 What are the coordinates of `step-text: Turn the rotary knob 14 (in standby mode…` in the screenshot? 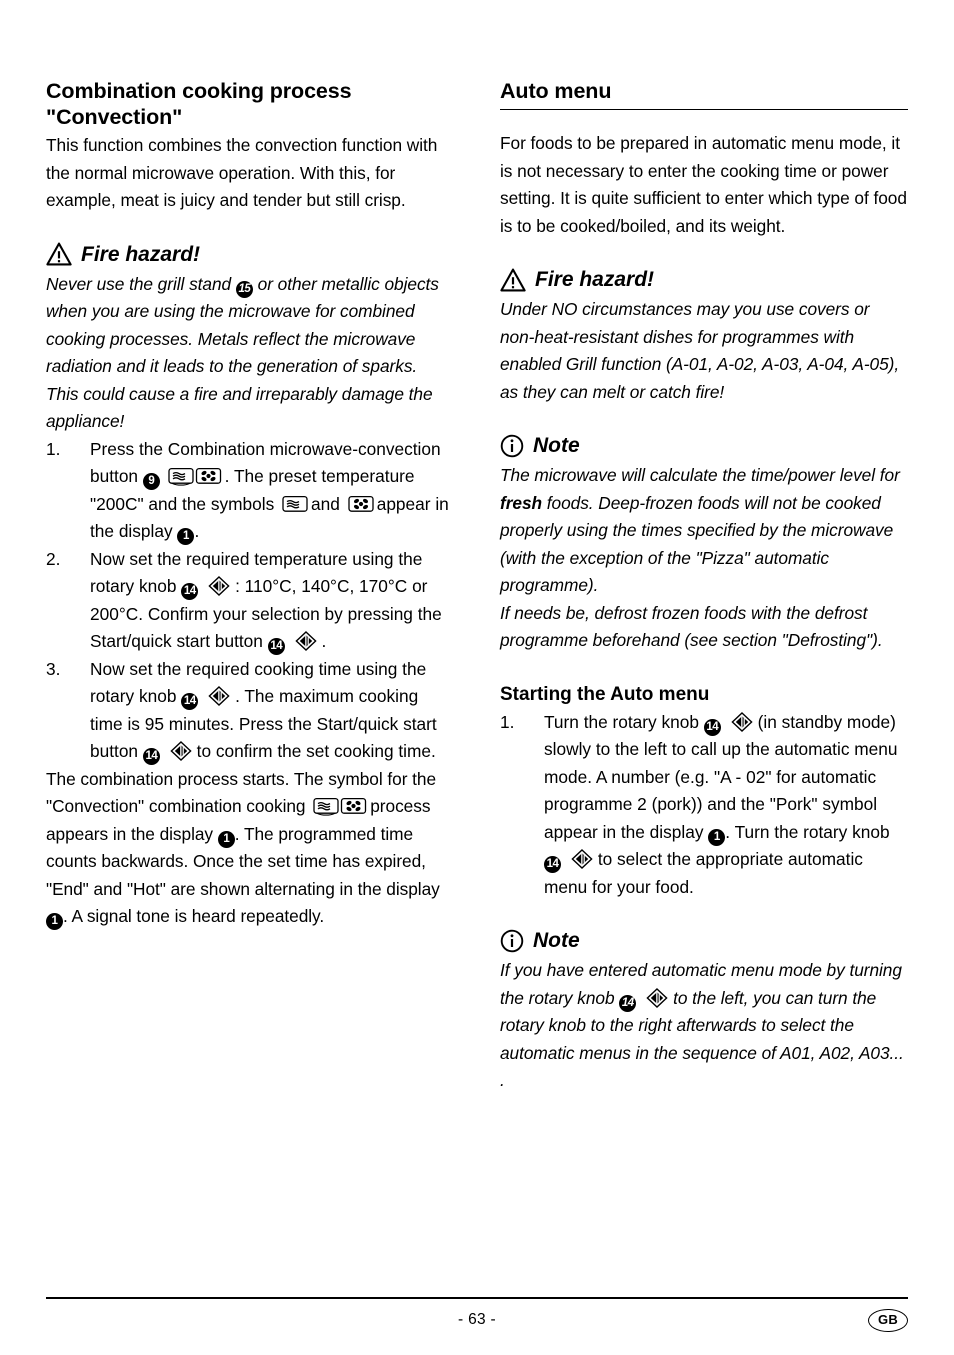 It's located at (726, 805).